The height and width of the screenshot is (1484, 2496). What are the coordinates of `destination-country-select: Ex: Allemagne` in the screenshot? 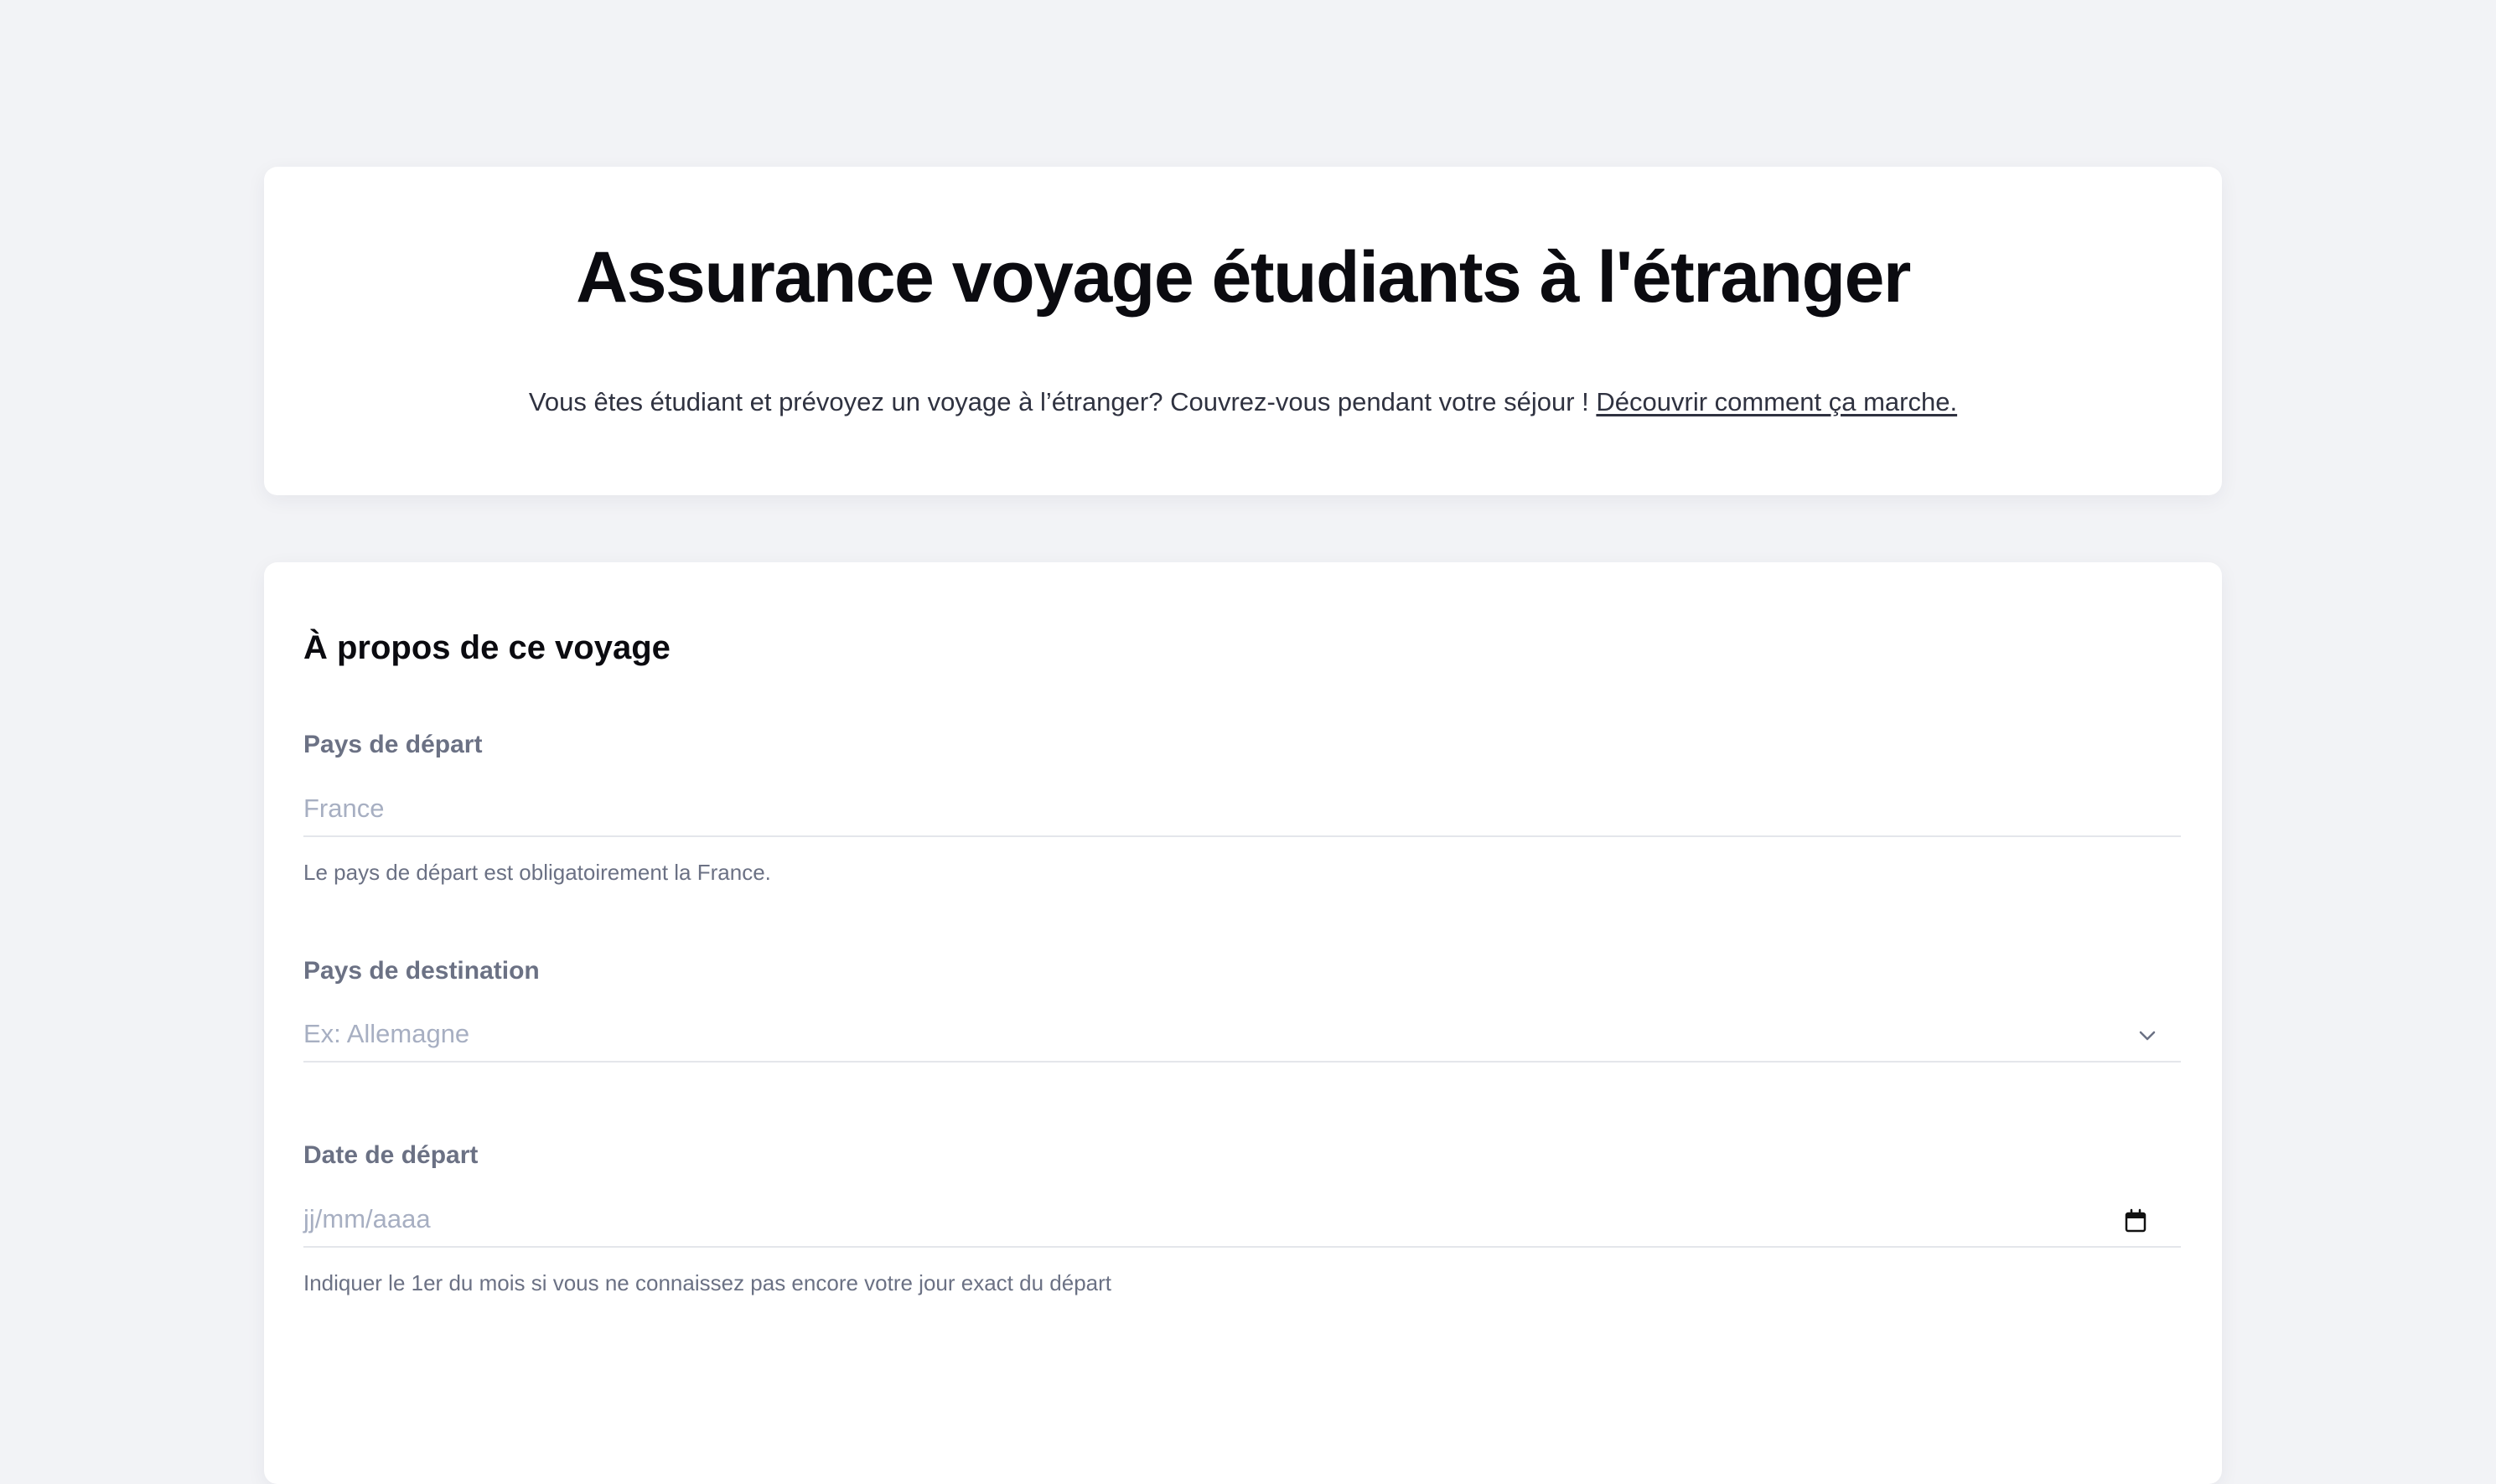 It's located at (1242, 1035).